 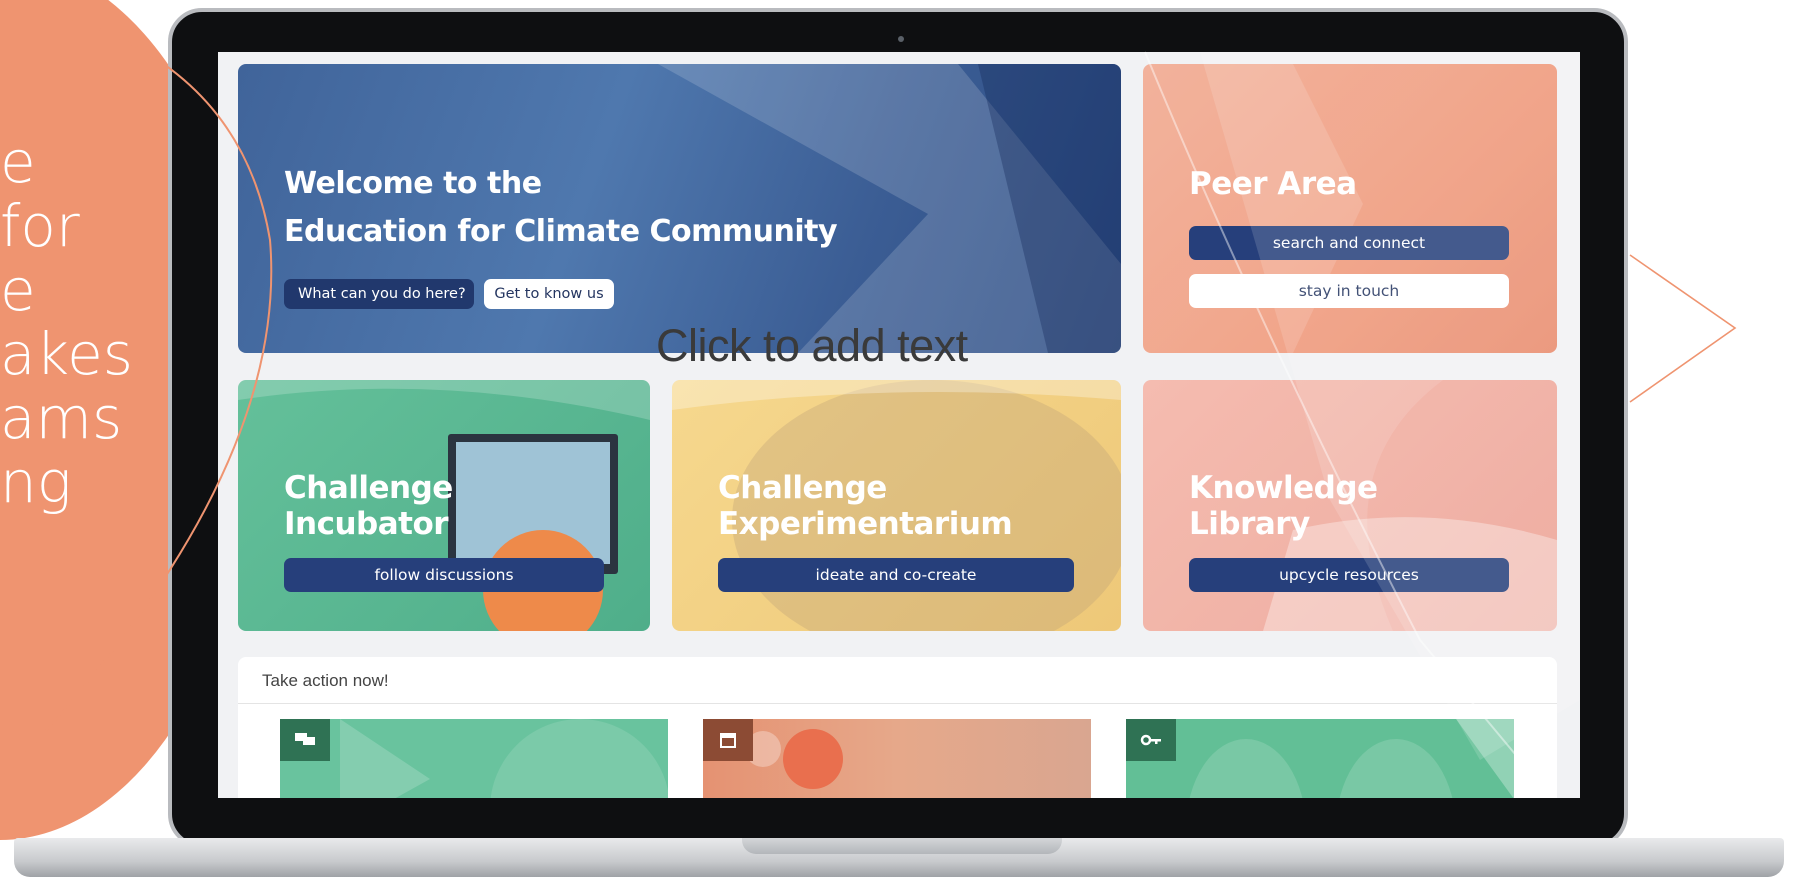 I want to click on laptop-notch, so click(x=902, y=846).